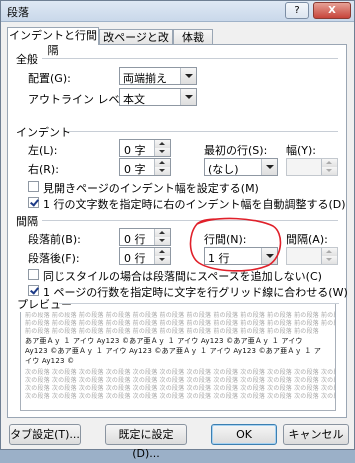  I want to click on tab-typography: 体裁, so click(193, 36).